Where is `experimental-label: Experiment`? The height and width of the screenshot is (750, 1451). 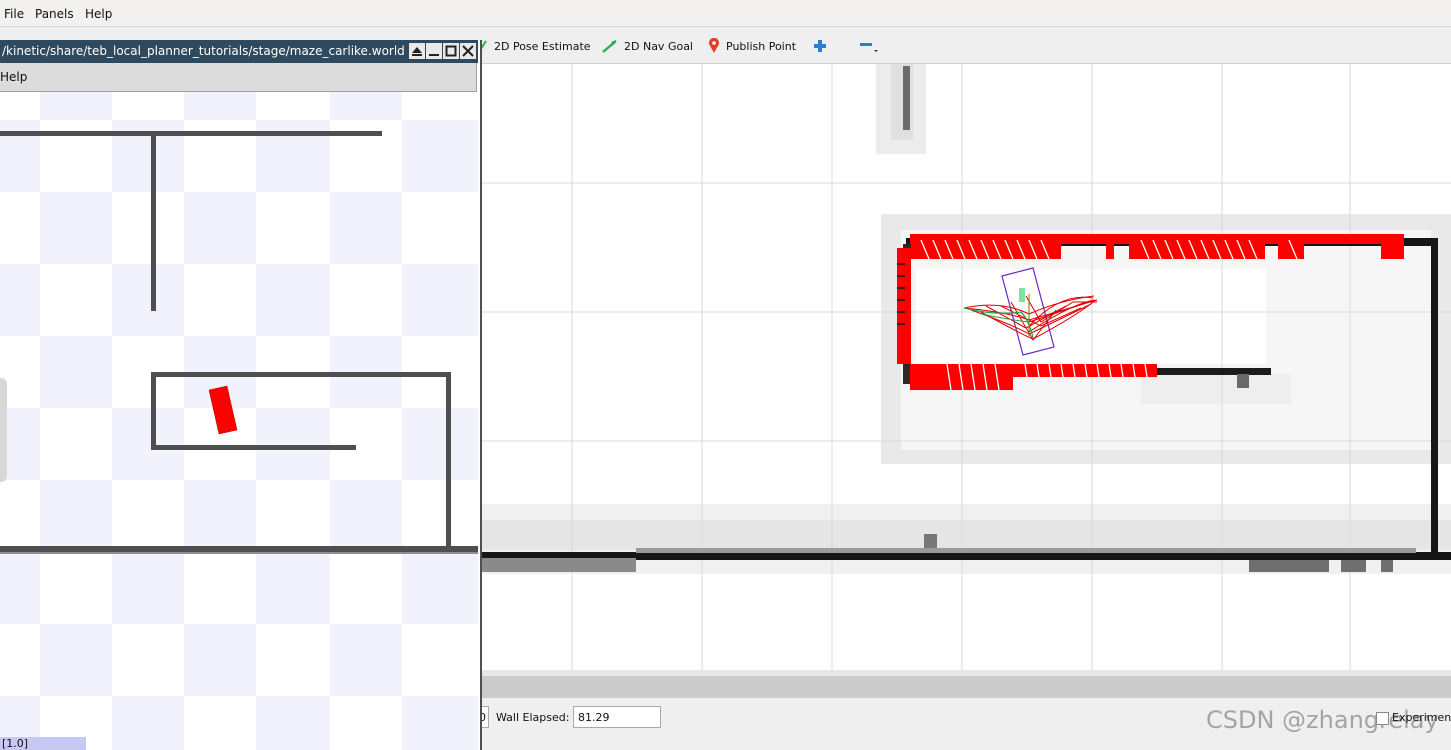
experimental-label: Experiment is located at coordinates (1421, 717).